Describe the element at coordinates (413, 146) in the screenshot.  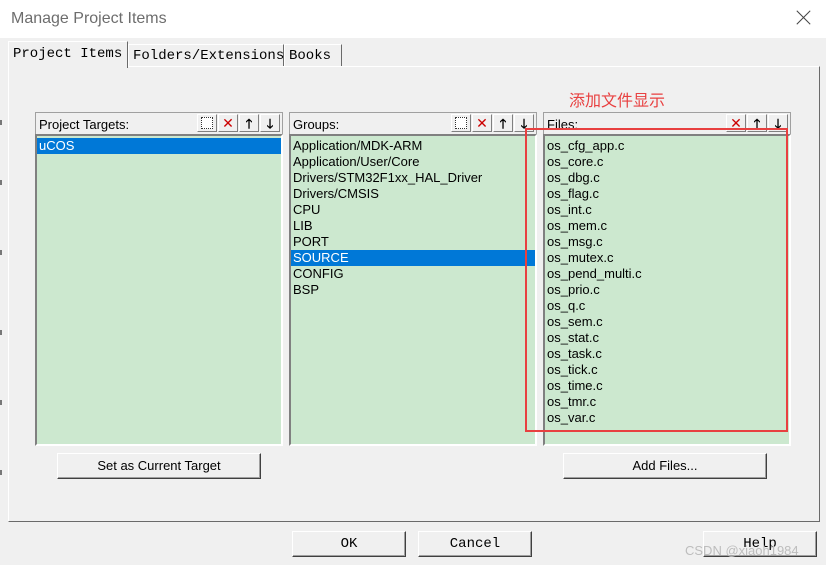
I see `list-item: Application/MDK-ARM` at that location.